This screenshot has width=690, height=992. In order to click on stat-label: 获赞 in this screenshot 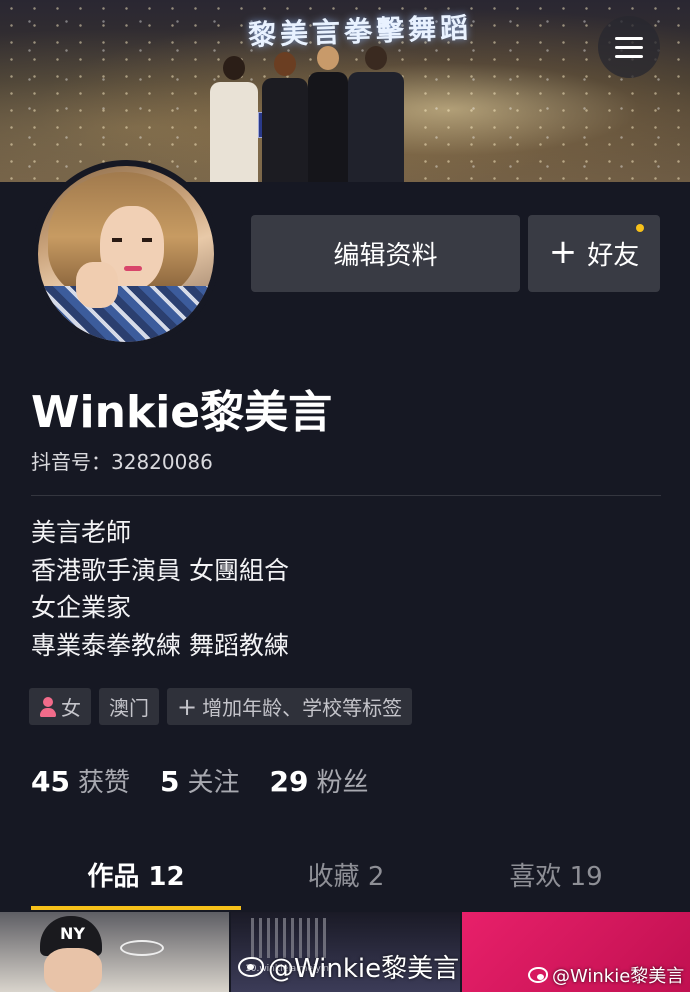, I will do `click(103, 783)`.